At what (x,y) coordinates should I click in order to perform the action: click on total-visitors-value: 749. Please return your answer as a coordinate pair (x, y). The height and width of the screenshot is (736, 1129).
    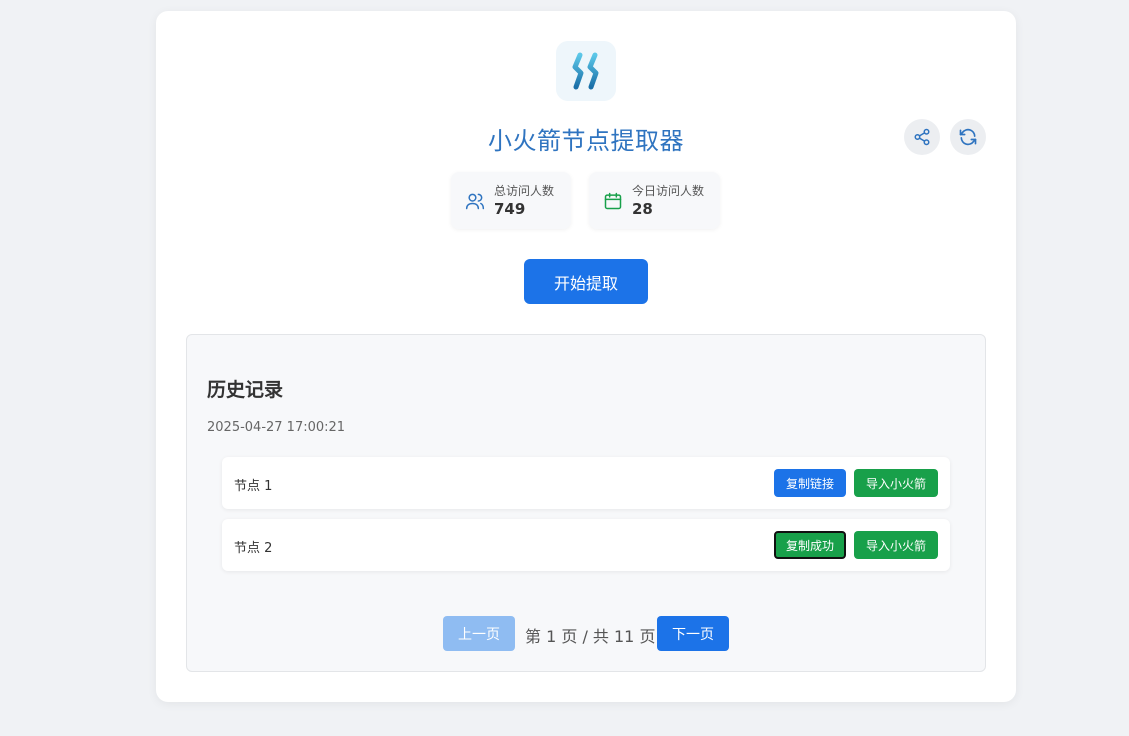
    Looking at the image, I should click on (510, 208).